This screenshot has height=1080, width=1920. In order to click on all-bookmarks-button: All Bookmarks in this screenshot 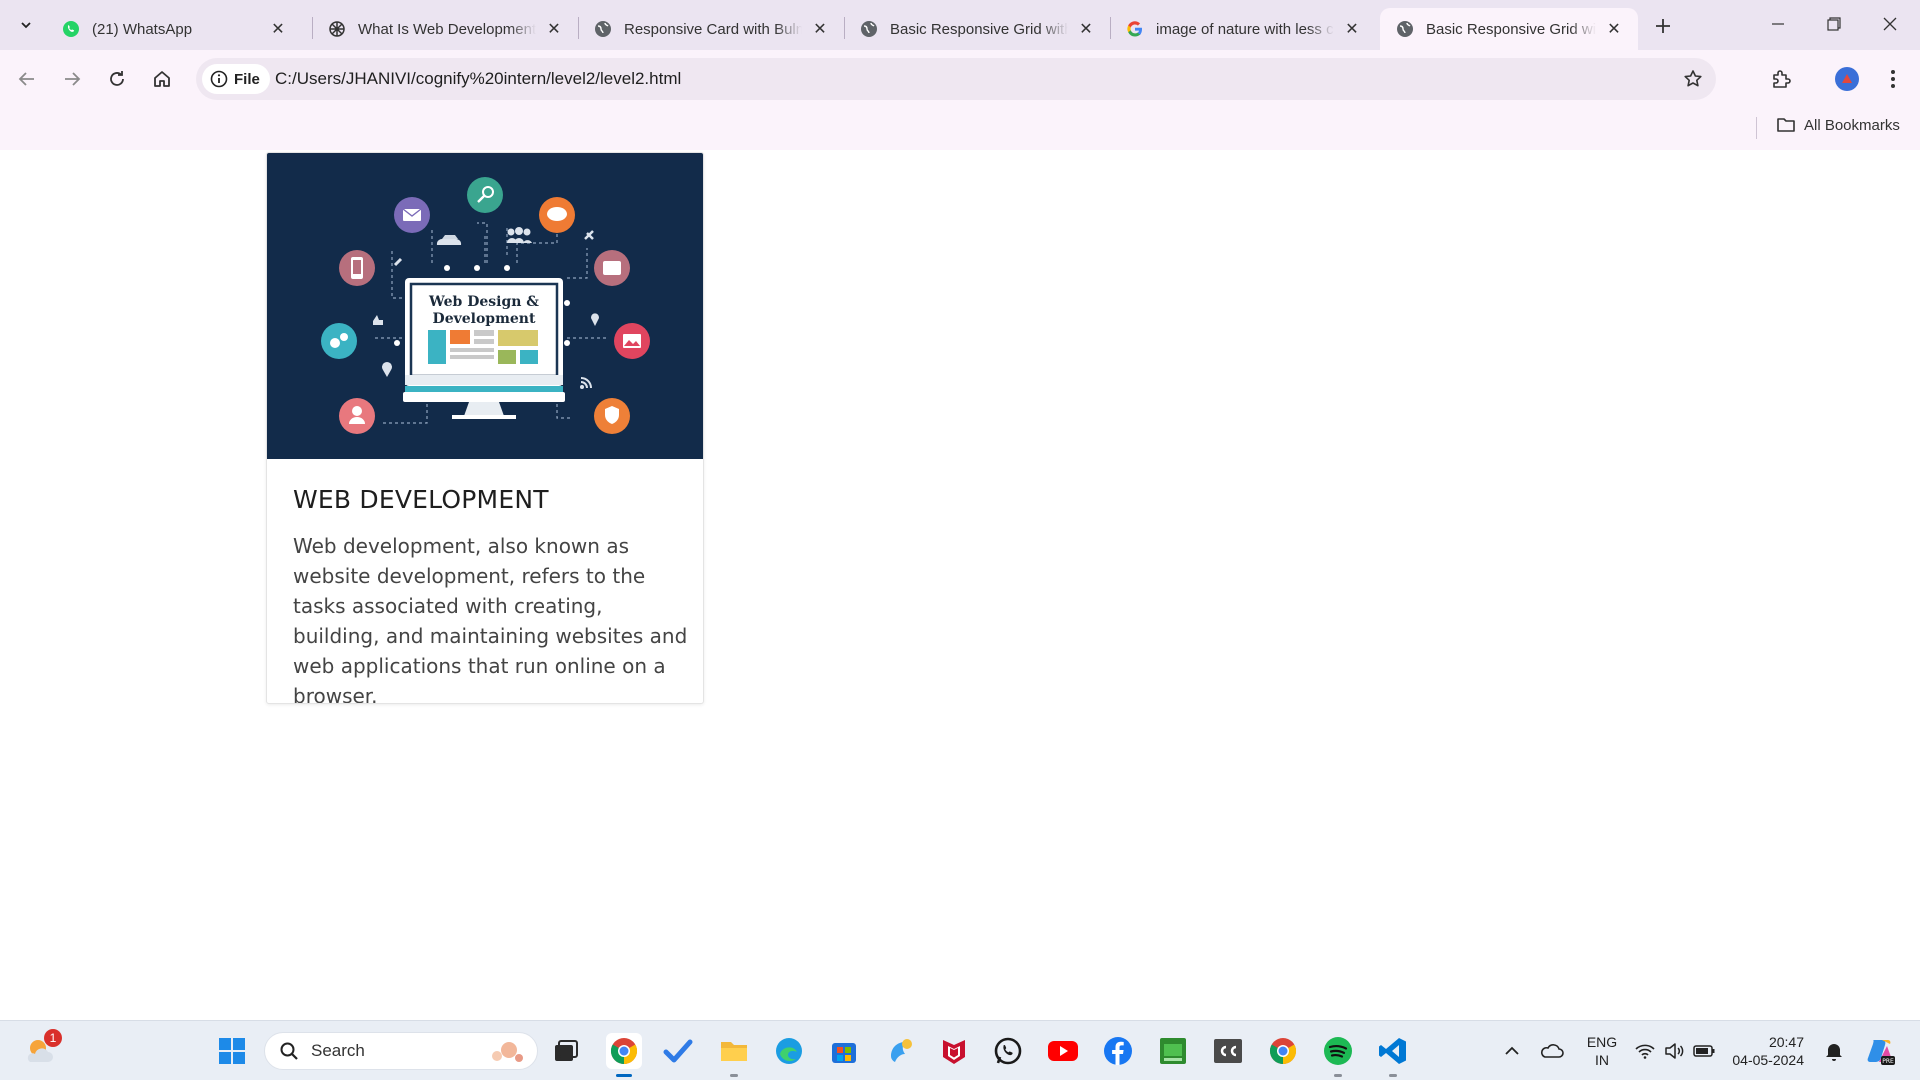, I will do `click(1838, 125)`.